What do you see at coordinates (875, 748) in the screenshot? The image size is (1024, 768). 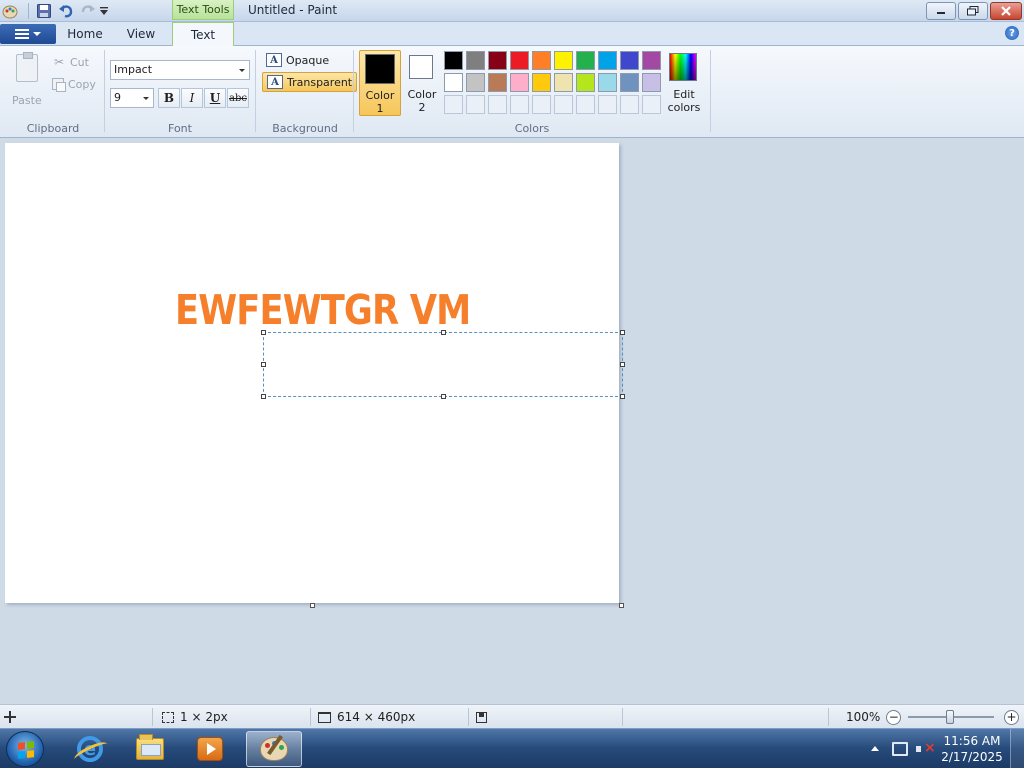 I see `show-hidden-icons-icon` at bounding box center [875, 748].